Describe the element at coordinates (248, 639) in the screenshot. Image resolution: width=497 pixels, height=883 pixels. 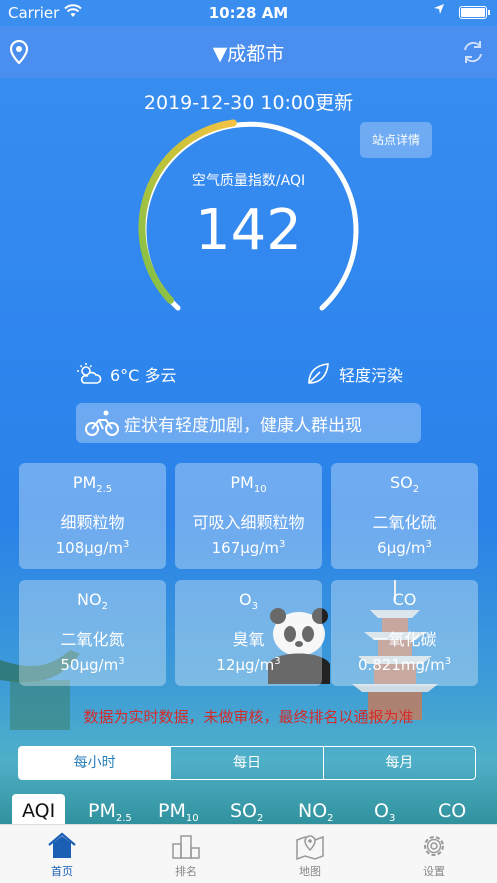
I see `pollutant-name: 臭氧` at that location.